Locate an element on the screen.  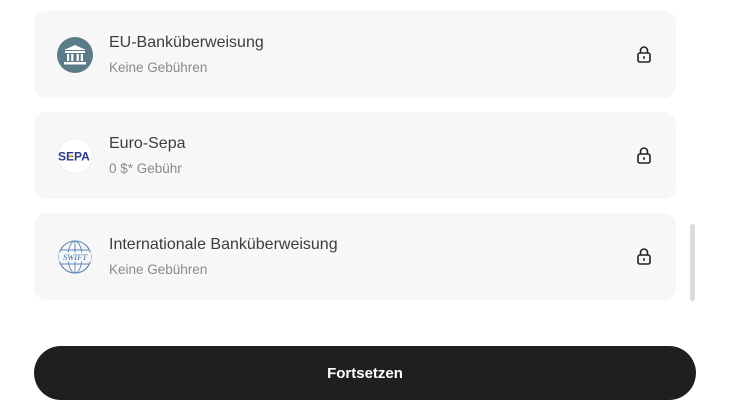
sepa-logo: SEPA is located at coordinates (75, 156).